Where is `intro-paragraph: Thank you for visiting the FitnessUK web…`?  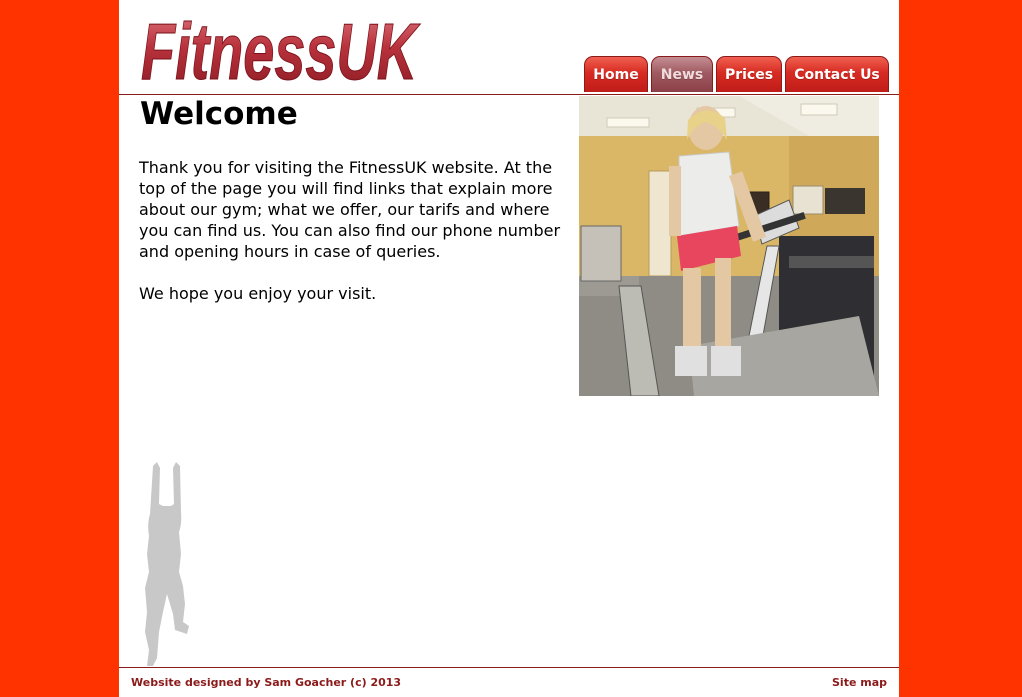
intro-paragraph: Thank you for visiting the FitnessUK web… is located at coordinates (350, 209).